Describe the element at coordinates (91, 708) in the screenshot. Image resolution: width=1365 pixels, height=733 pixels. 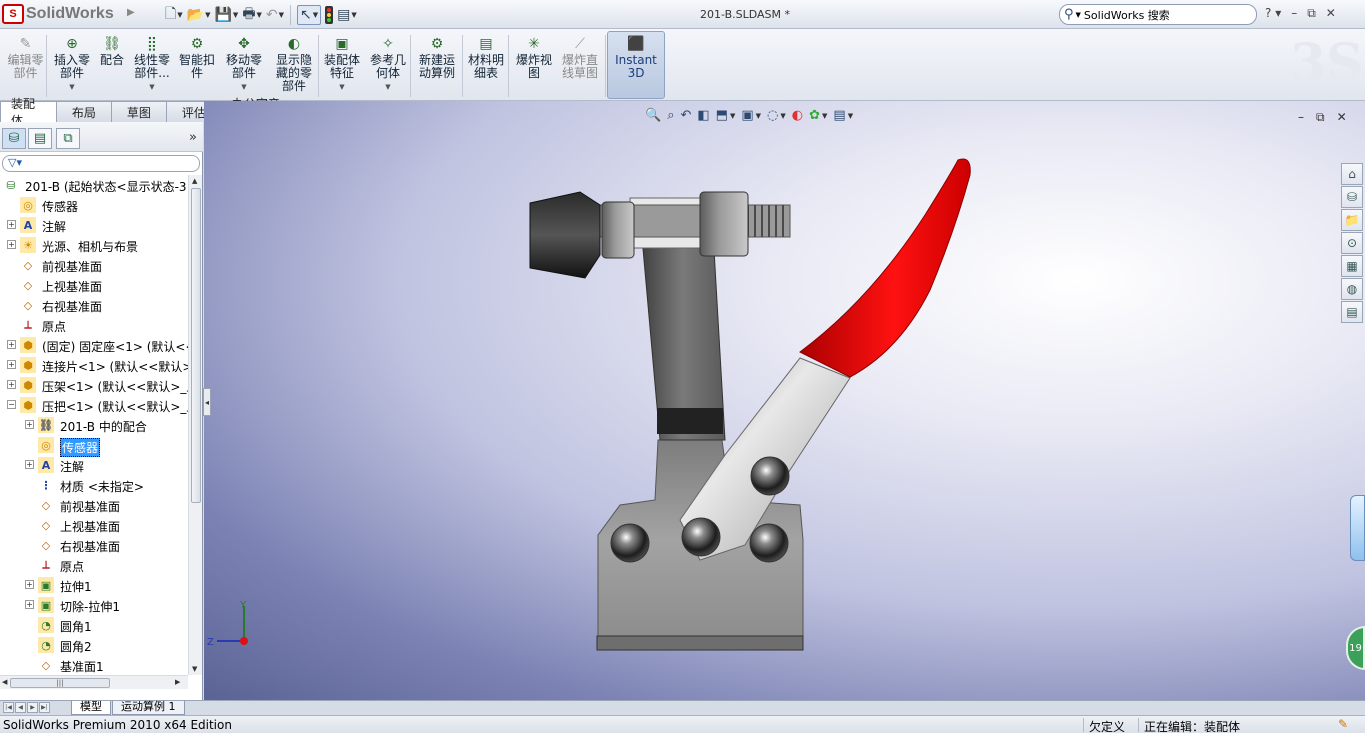
I see `tab-model: 模型` at that location.